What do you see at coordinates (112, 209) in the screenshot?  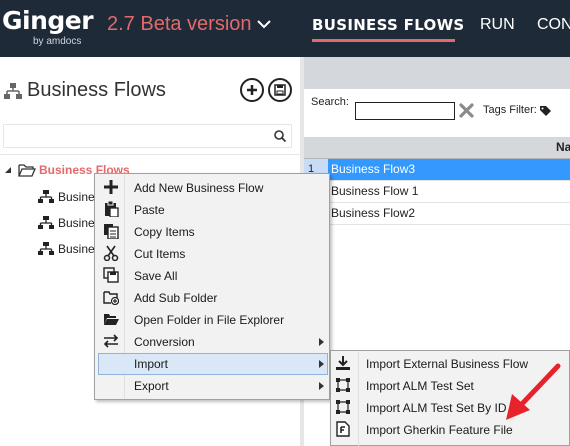 I see `paste-icon` at bounding box center [112, 209].